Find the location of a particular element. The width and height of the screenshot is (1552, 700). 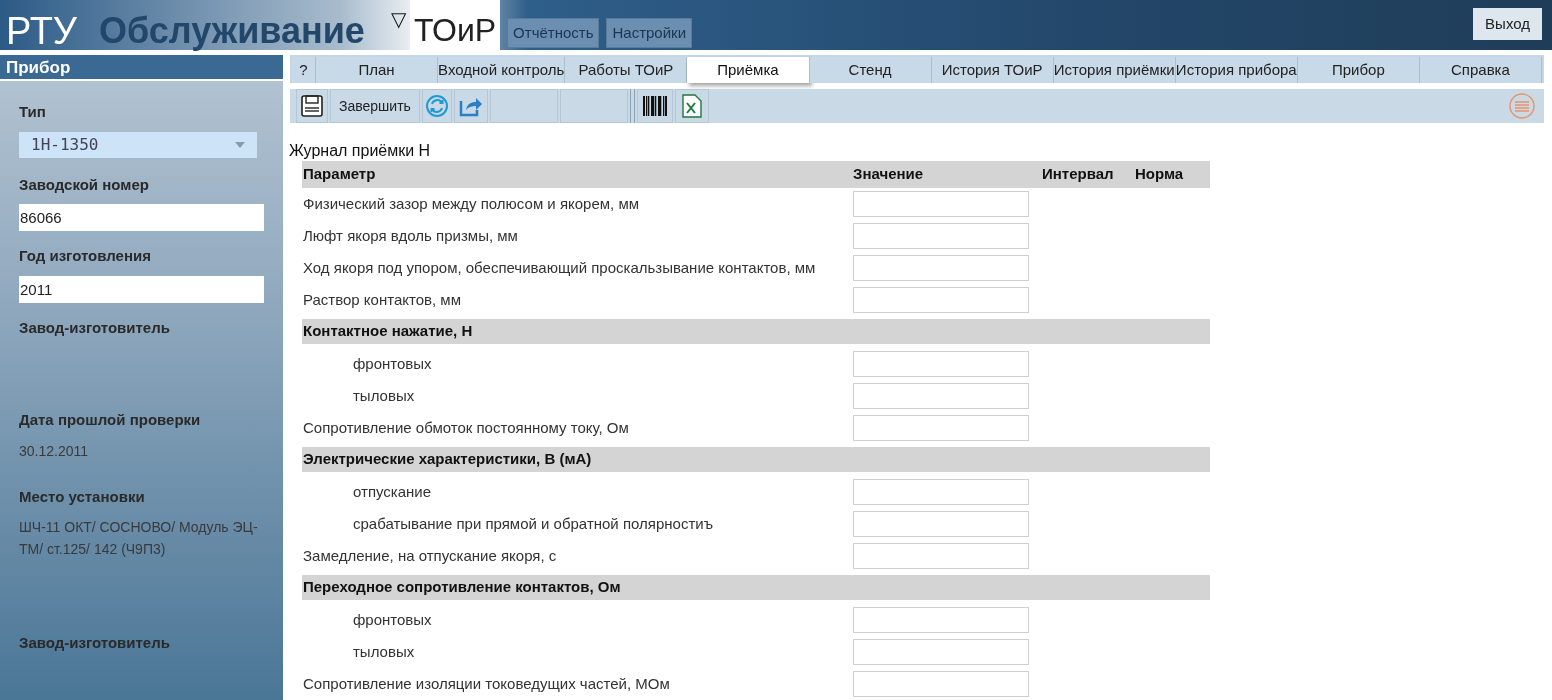

field-label: Тип is located at coordinates (33, 112).